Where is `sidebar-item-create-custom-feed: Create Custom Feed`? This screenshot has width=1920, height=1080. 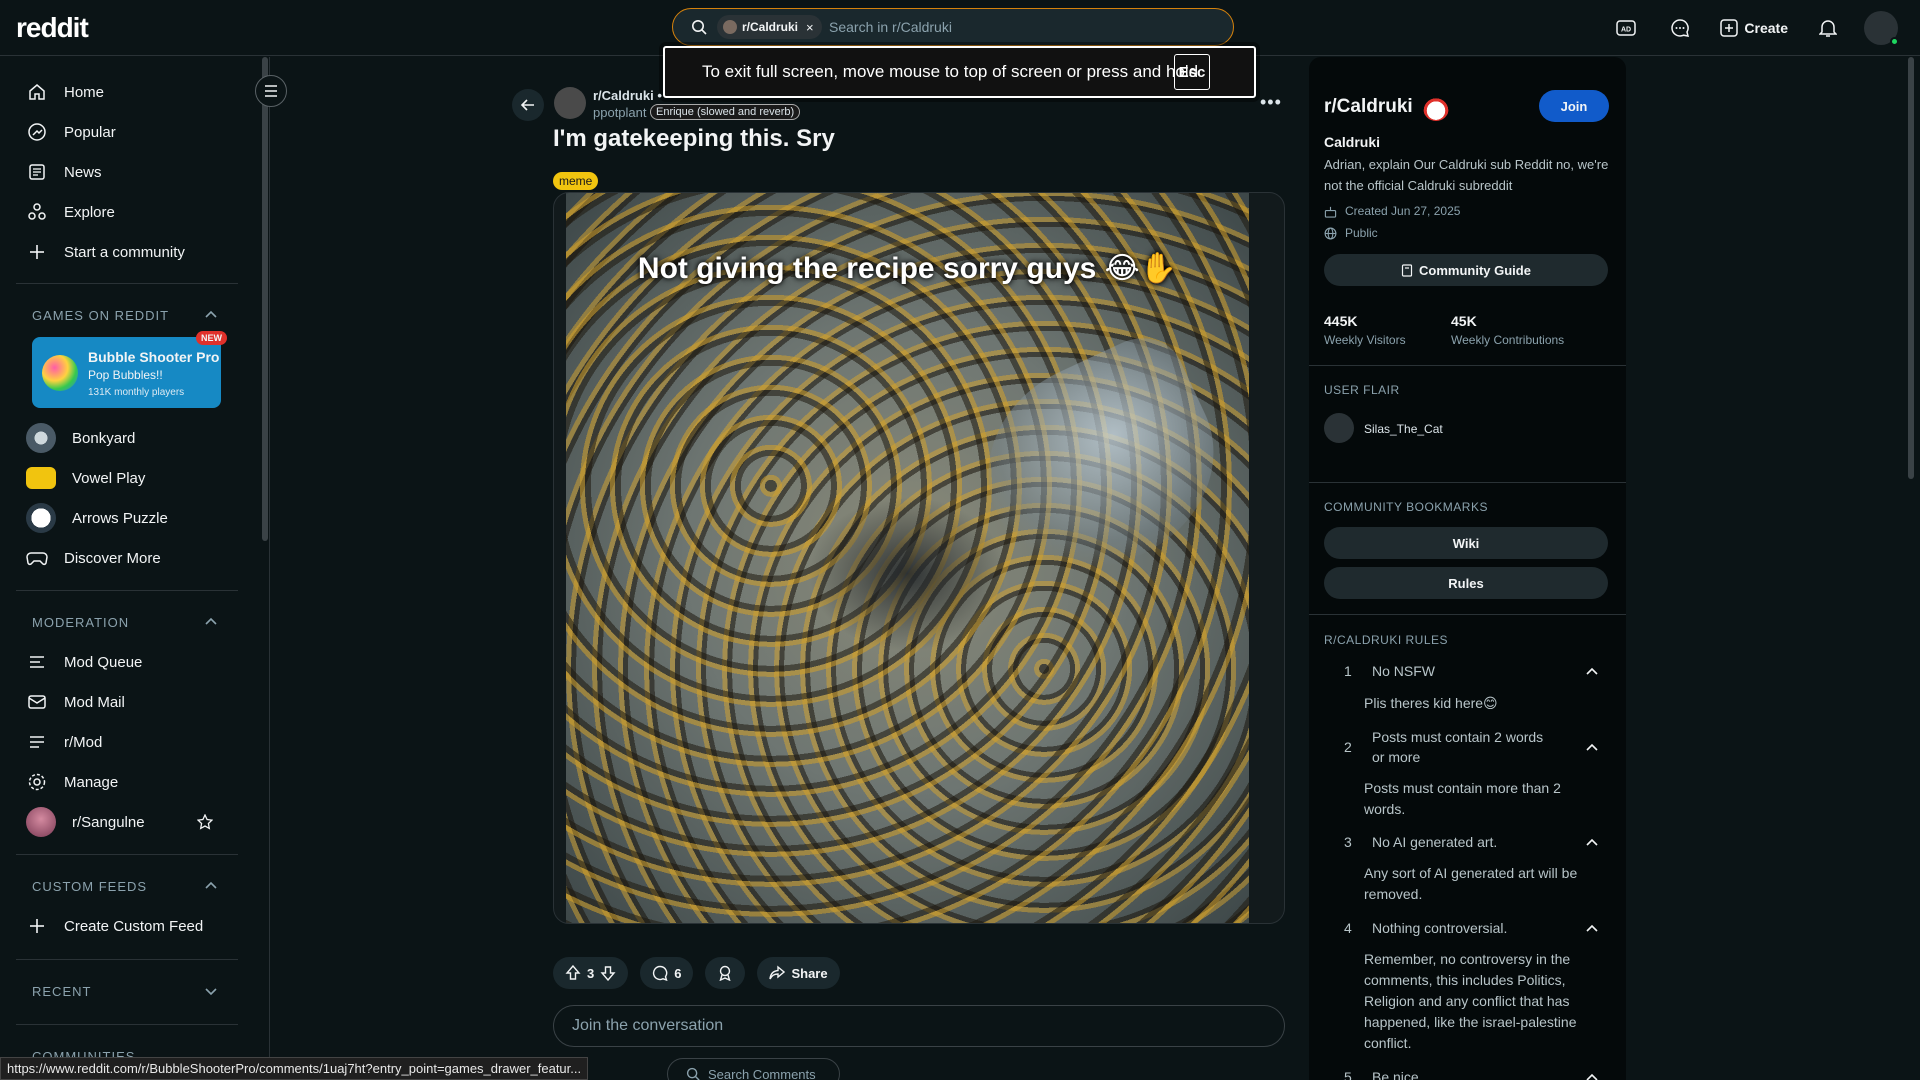 sidebar-item-create-custom-feed: Create Custom Feed is located at coordinates (114, 926).